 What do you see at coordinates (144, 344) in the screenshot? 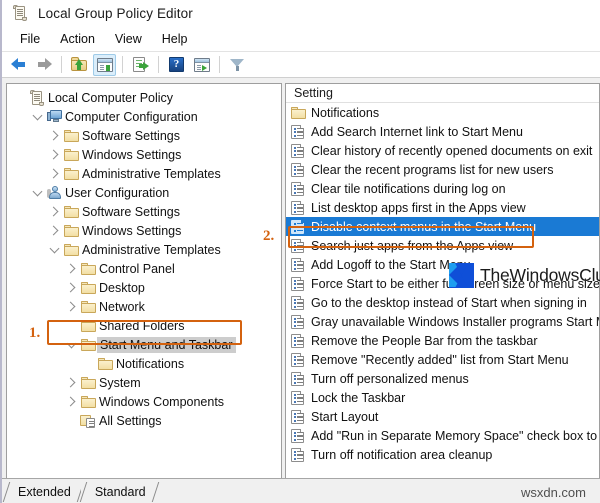
I see `tree-item-start-menu-and-taskbar: Start Menu and Taskbar` at bounding box center [144, 344].